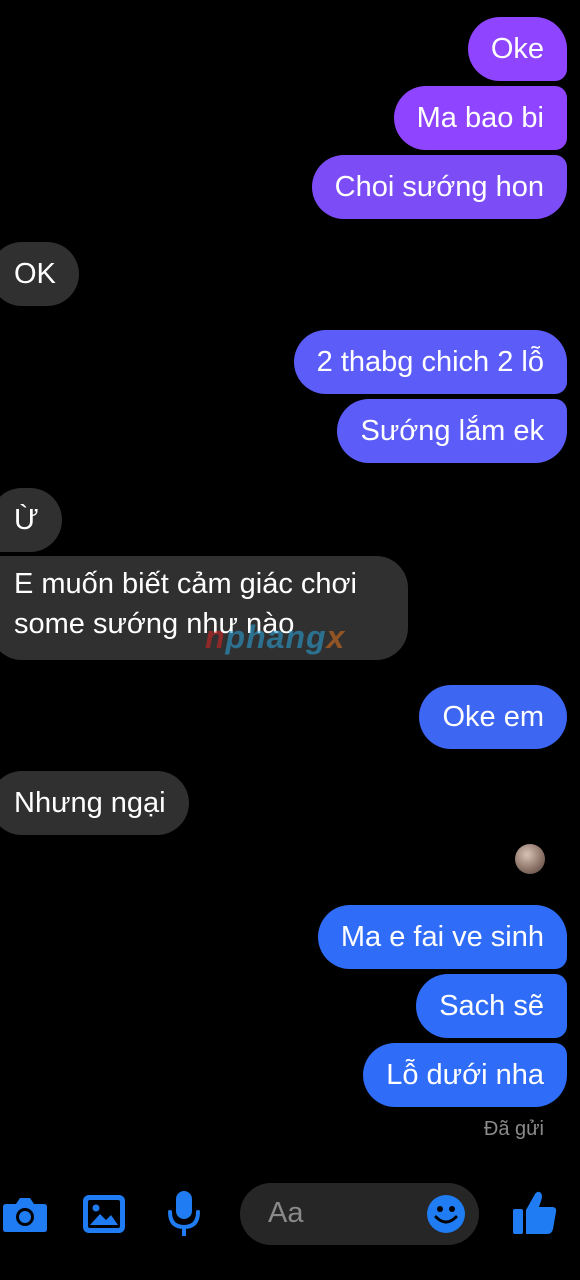 Image resolution: width=580 pixels, height=1280 pixels. Describe the element at coordinates (439, 187) in the screenshot. I see `message-bubble: Choi sướng hon` at that location.